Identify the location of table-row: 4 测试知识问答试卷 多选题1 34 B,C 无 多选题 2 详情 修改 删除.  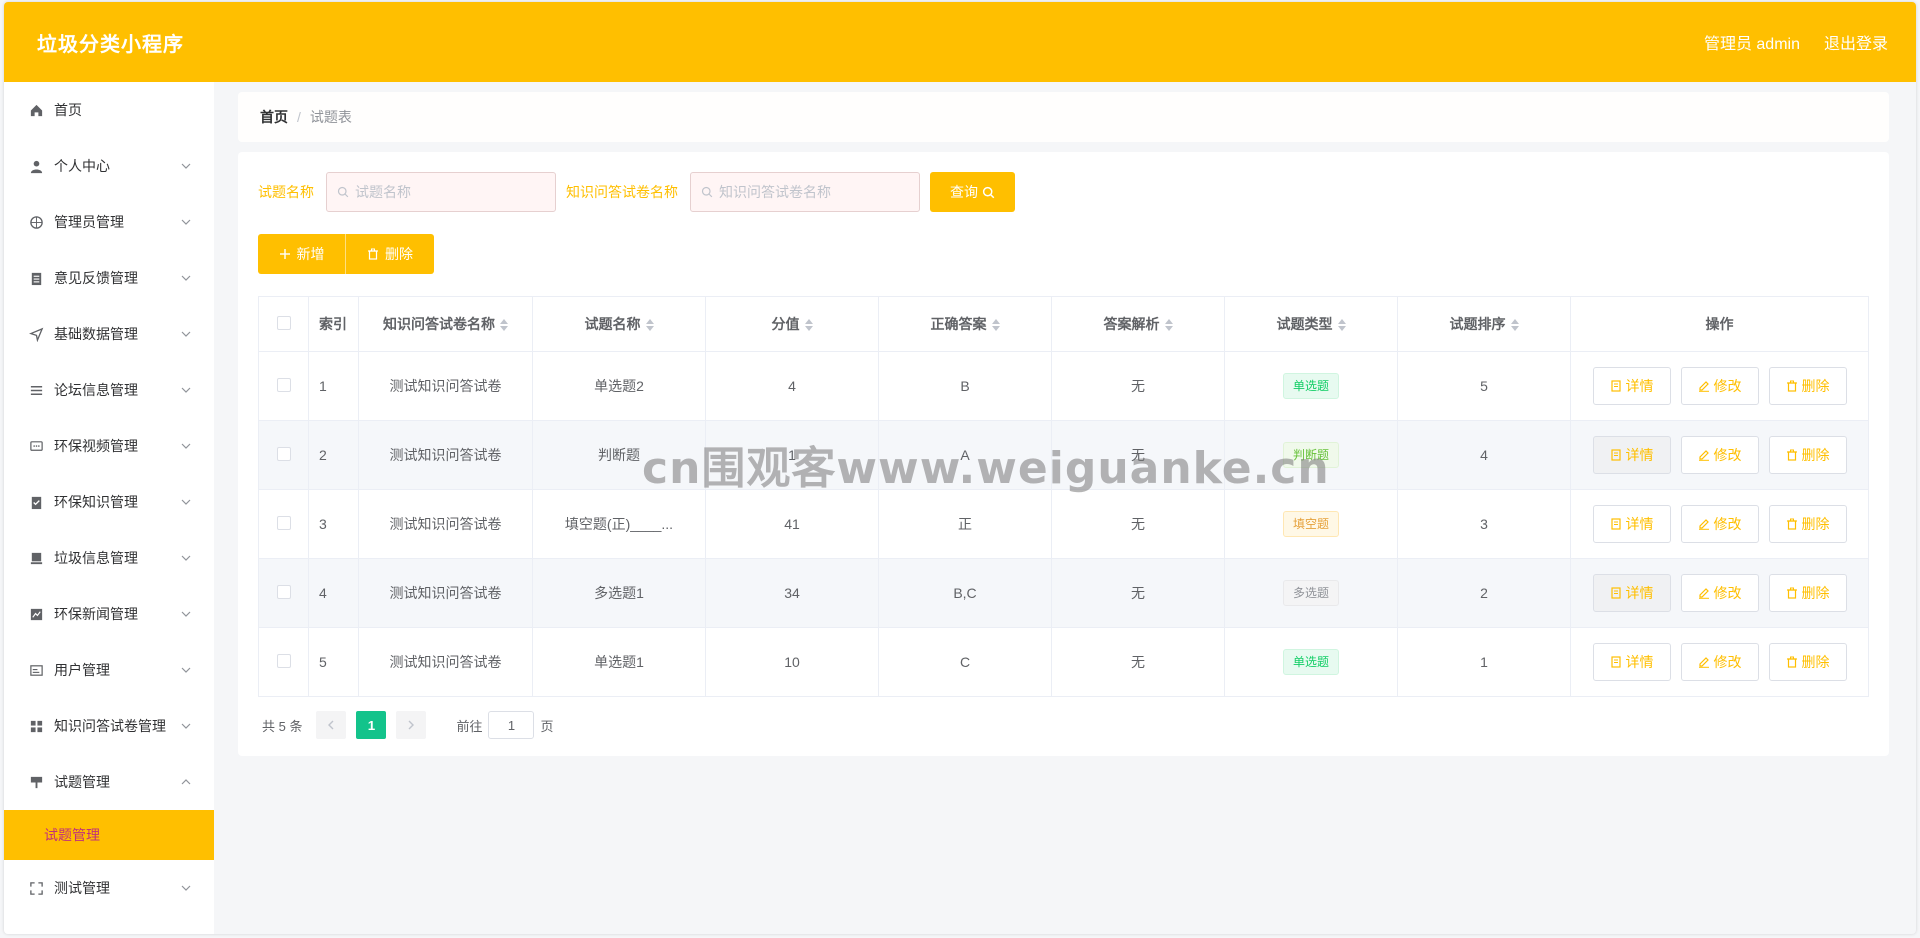
(1063, 593).